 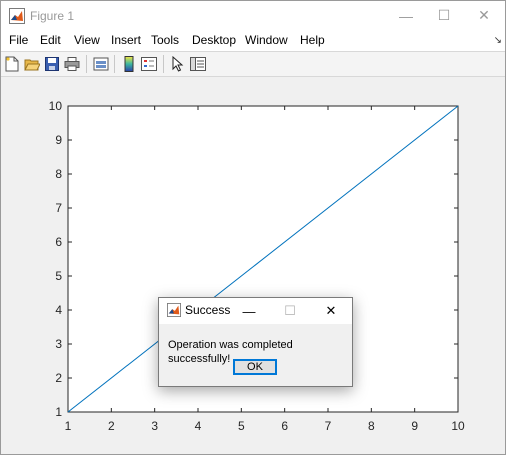 What do you see at coordinates (87, 40) in the screenshot?
I see `menu-view: View` at bounding box center [87, 40].